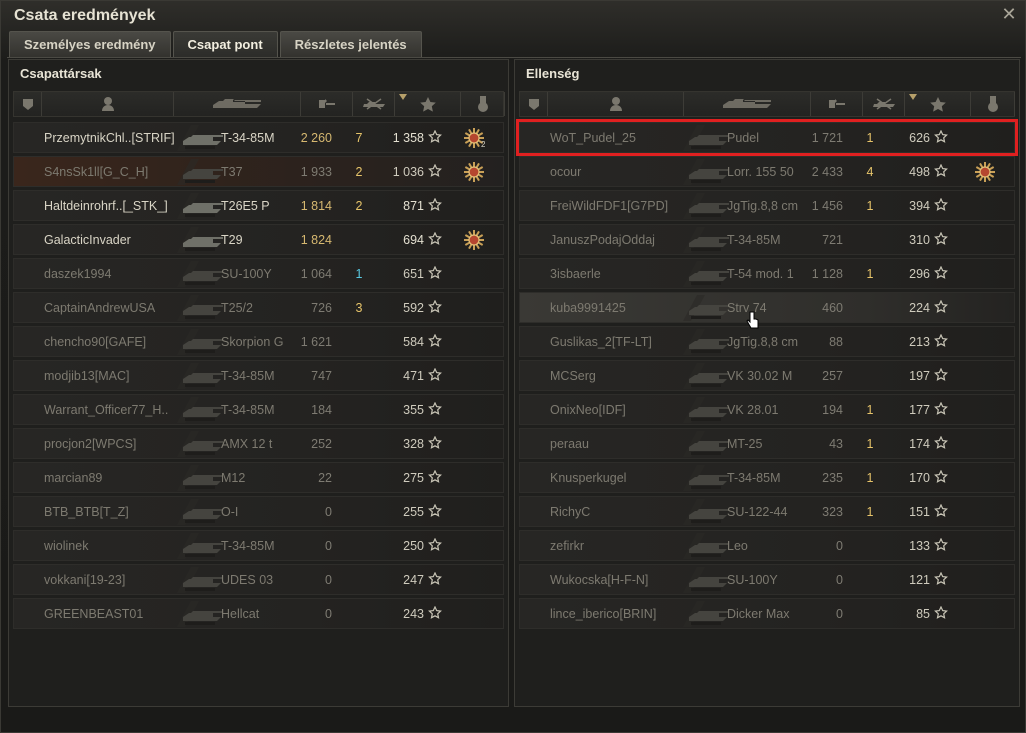 The height and width of the screenshot is (733, 1026). Describe the element at coordinates (258, 341) in the screenshot. I see `teammate-row: chencho90[GAFE] Skorpion G 1 621 584` at that location.